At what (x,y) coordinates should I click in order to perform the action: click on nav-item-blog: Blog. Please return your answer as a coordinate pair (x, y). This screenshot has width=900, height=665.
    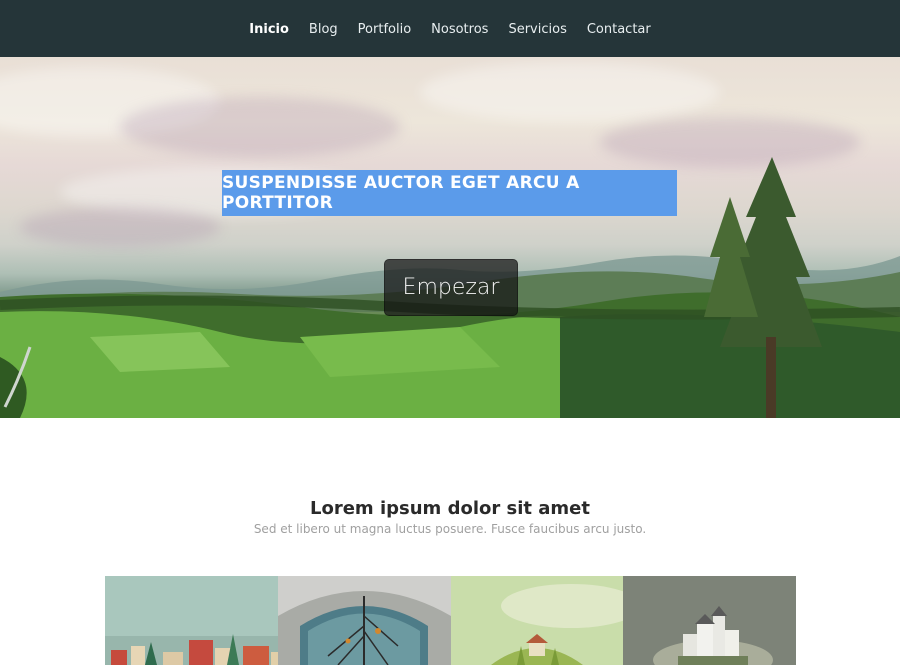
    Looking at the image, I should click on (323, 29).